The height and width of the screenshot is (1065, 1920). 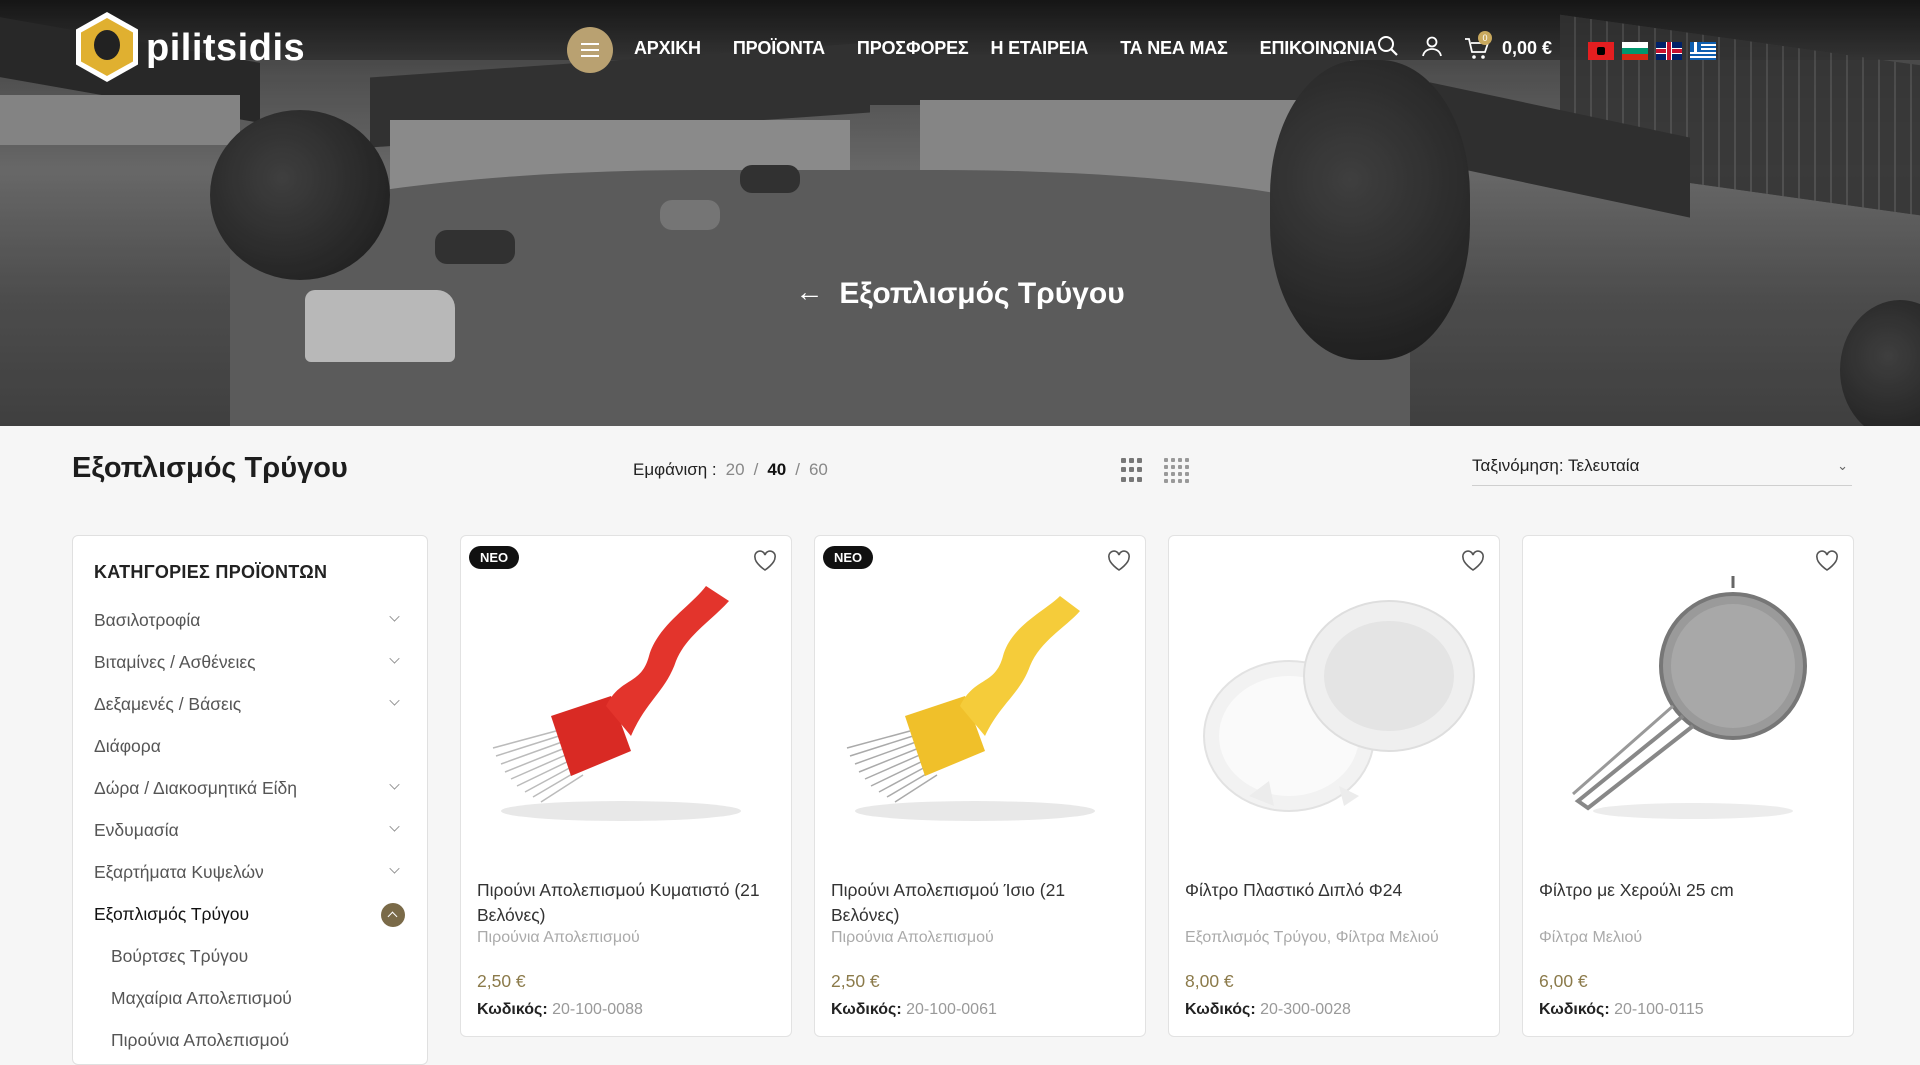 I want to click on category-label: Δεξαμενές / Βάσεις, so click(x=168, y=703).